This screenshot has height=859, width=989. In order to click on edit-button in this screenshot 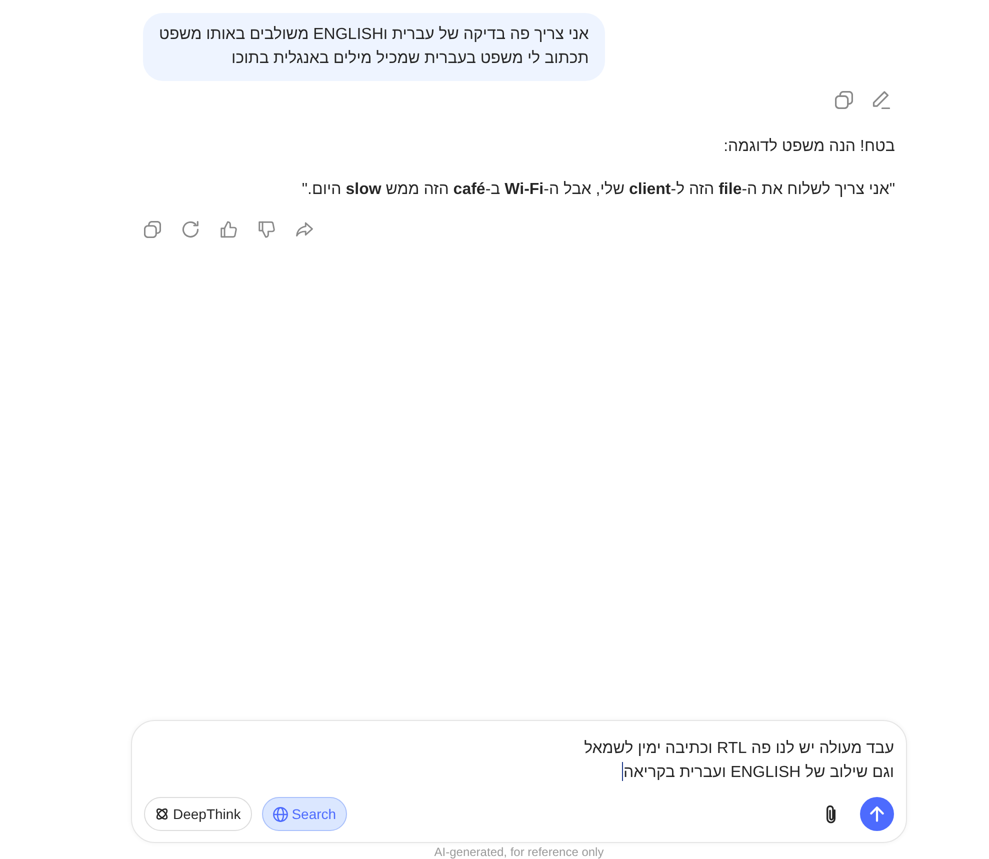, I will do `click(881, 100)`.